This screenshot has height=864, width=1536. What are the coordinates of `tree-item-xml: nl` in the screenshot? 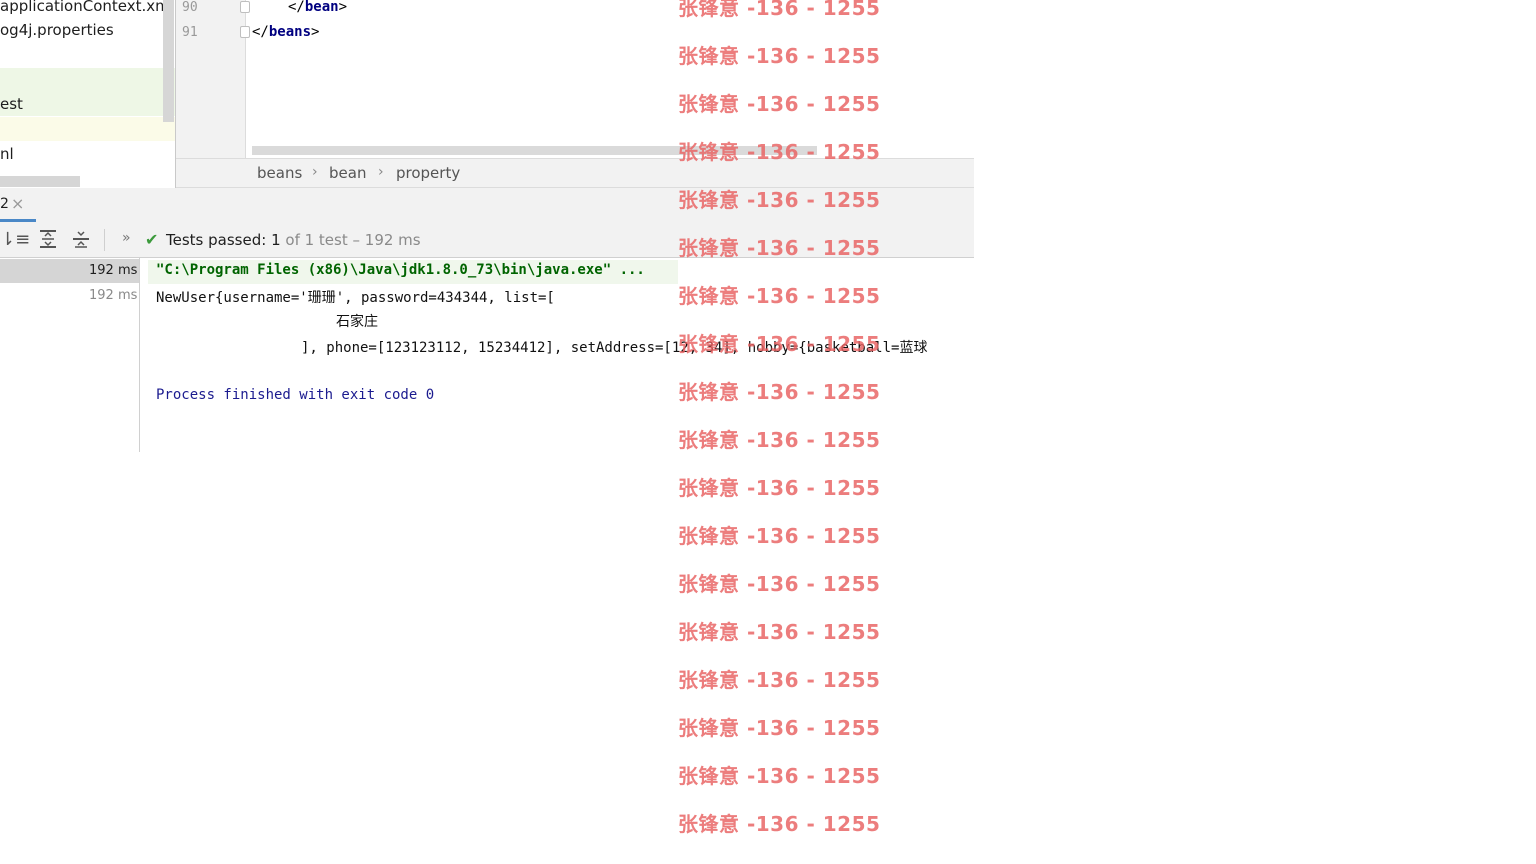 It's located at (88, 154).